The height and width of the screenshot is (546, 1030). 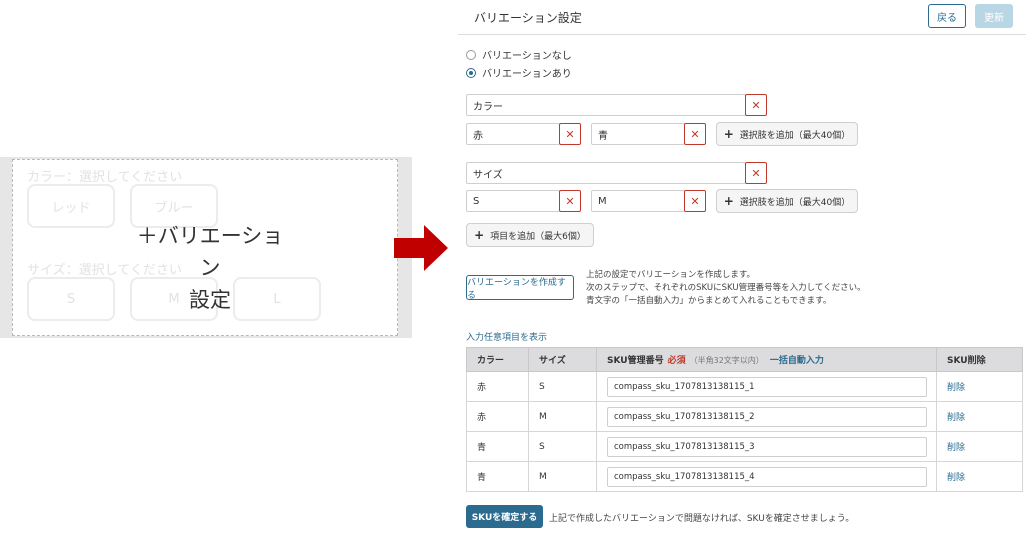 I want to click on attribute-name-field: カラー, so click(x=606, y=105).